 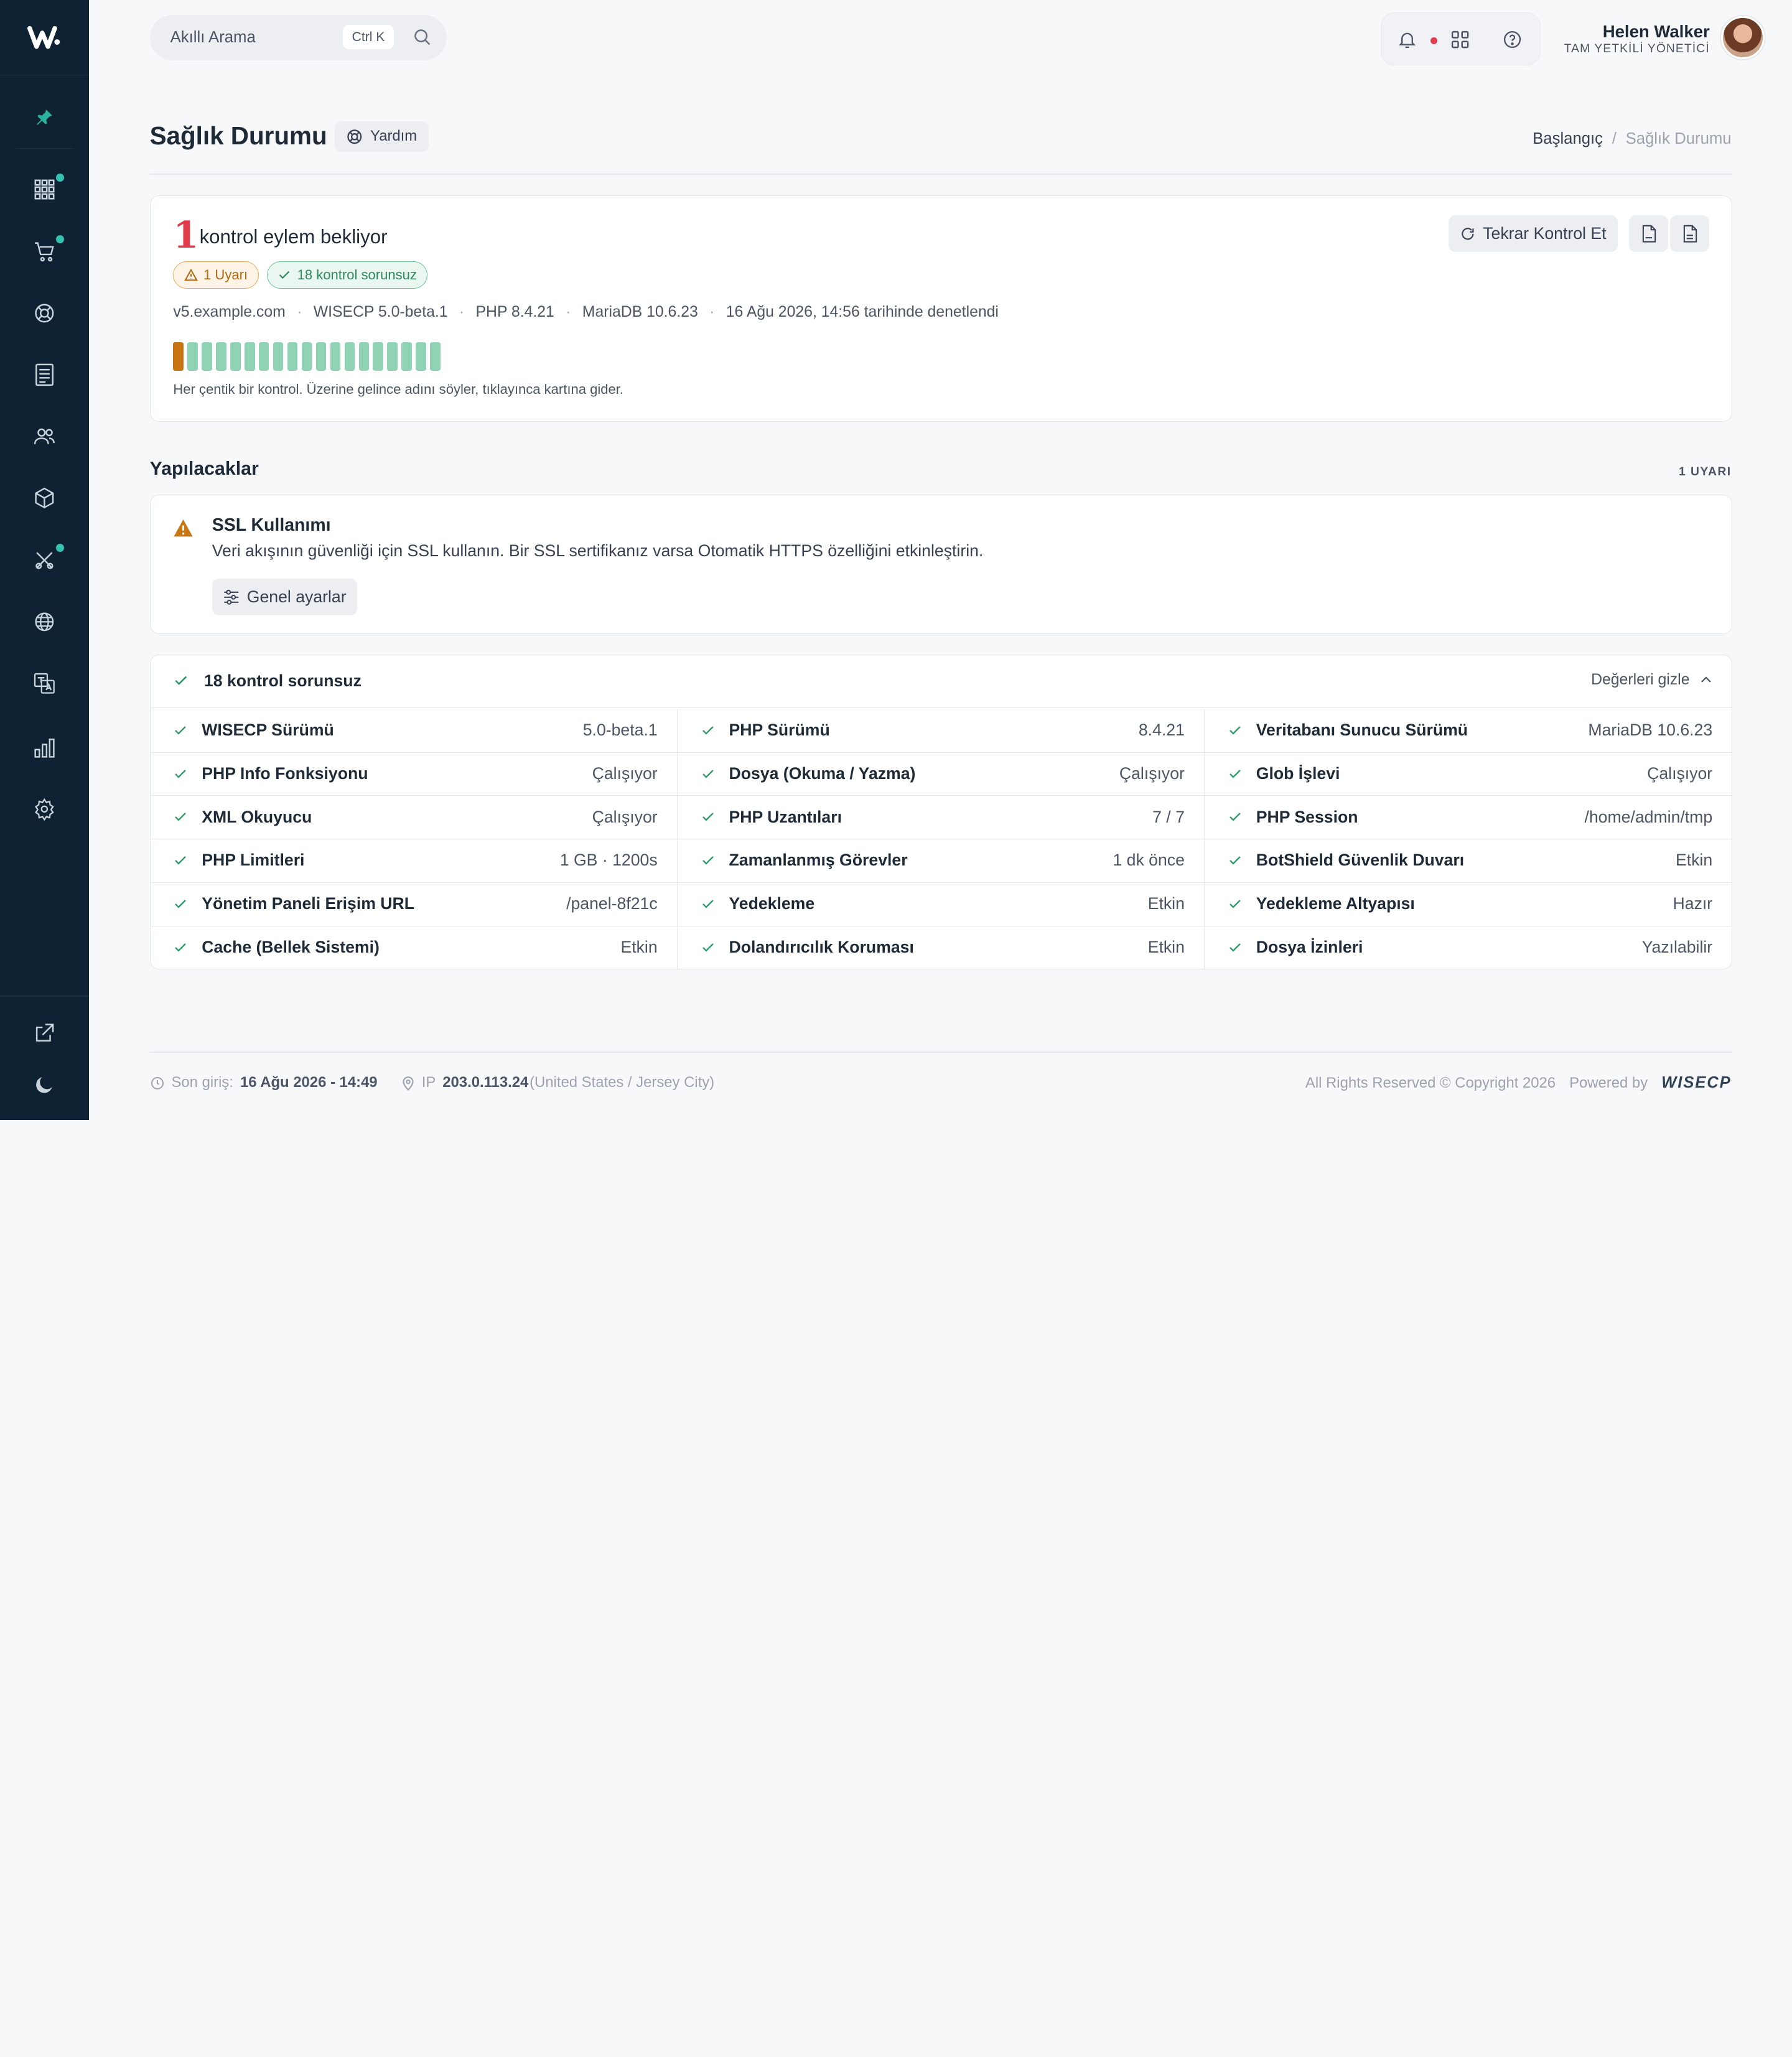 I want to click on gear-icon, so click(x=44, y=809).